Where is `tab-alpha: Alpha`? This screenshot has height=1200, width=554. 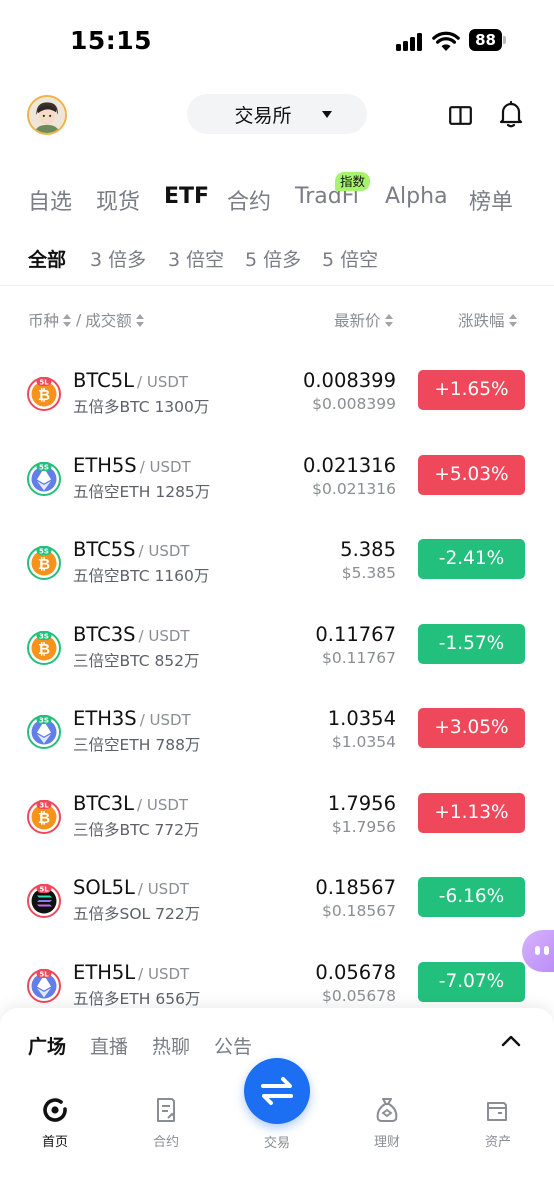 tab-alpha: Alpha is located at coordinates (416, 196).